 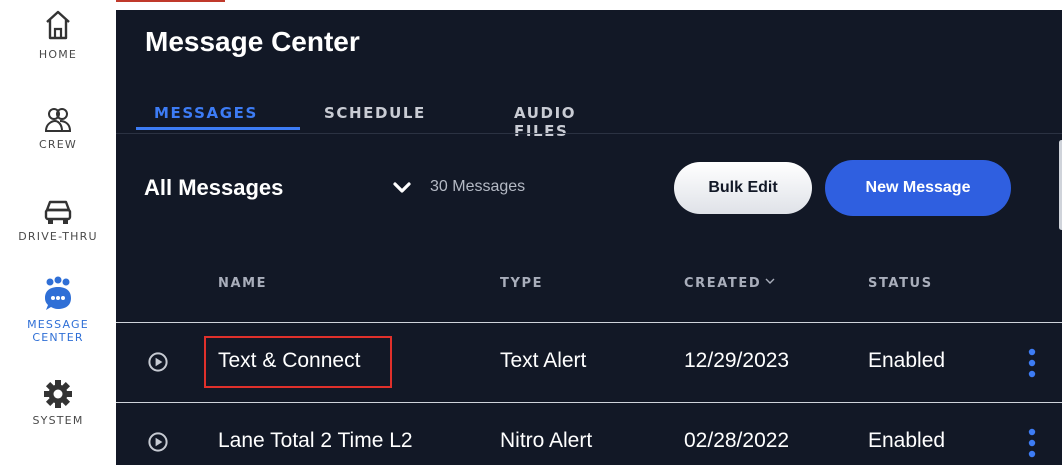 I want to click on chevron-down-icon, so click(x=402, y=188).